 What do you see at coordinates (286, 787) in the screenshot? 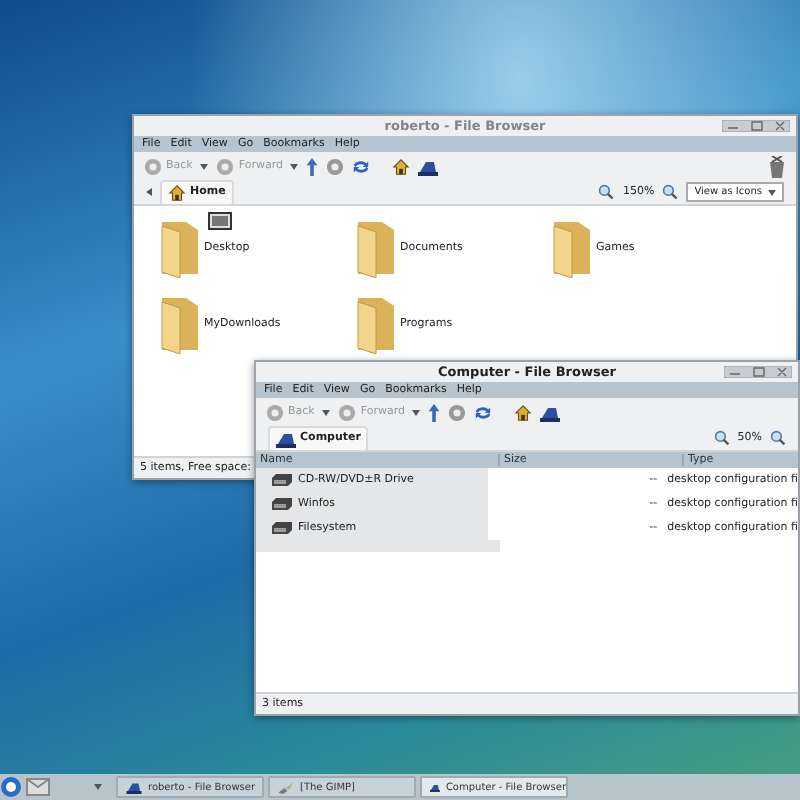
I see `paintbrush-icon` at bounding box center [286, 787].